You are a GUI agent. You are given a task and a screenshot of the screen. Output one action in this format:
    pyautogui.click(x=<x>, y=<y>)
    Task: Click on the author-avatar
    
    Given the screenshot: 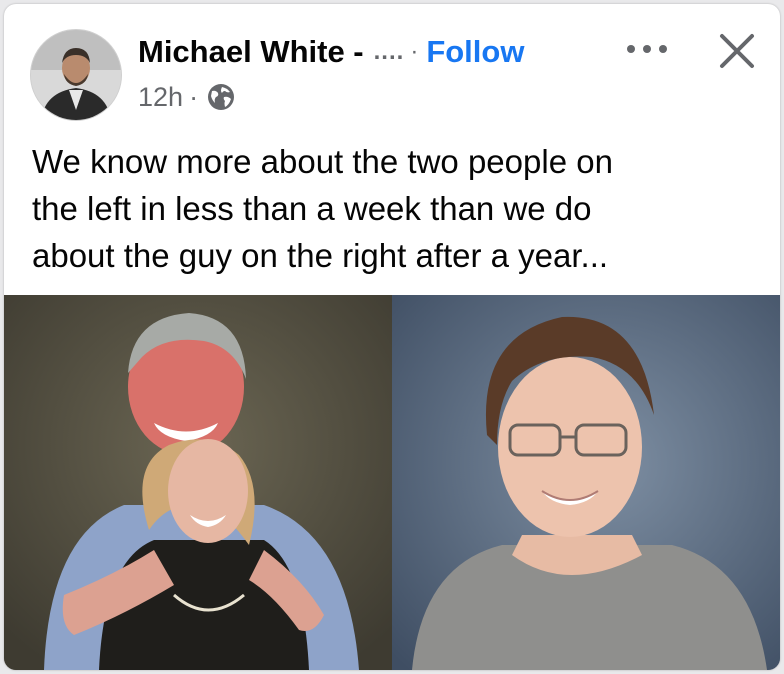 What is the action you would take?
    pyautogui.click(x=76, y=75)
    